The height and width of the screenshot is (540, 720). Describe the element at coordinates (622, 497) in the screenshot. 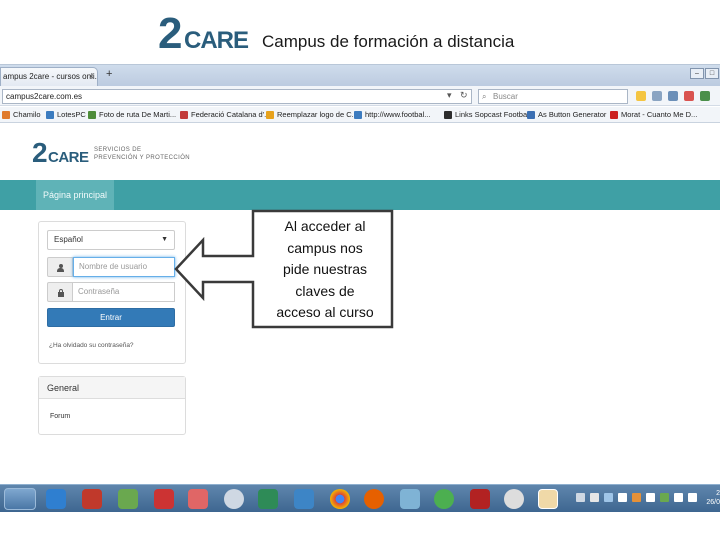

I see `flag-icon` at that location.